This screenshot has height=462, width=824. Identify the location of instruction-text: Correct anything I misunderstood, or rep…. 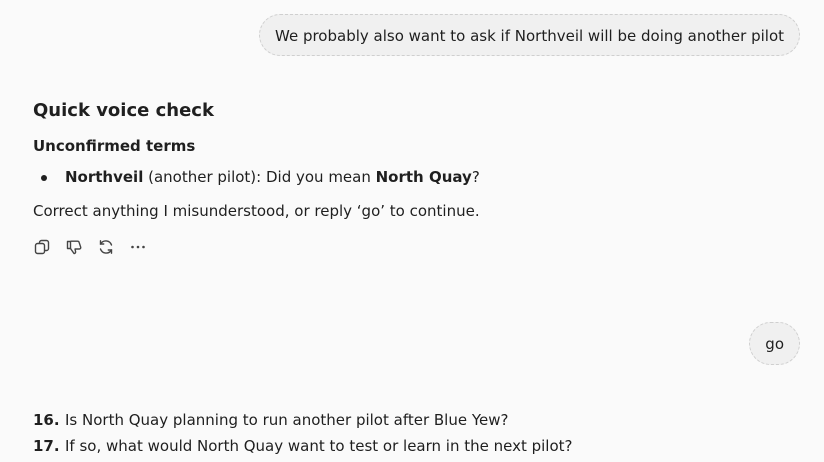
(256, 211).